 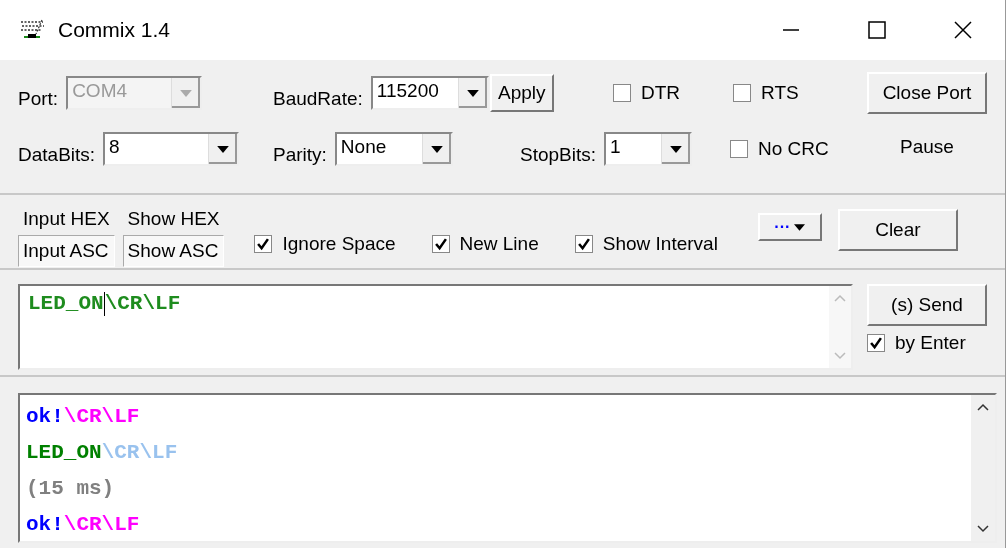 I want to click on field-label: BaudRate:, so click(x=318, y=98).